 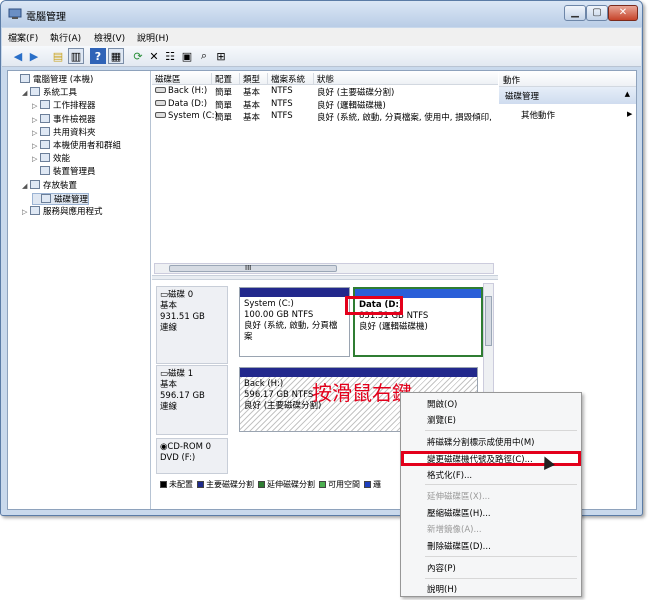 I want to click on tree-item-label: 共用資料夾, so click(x=74, y=132).